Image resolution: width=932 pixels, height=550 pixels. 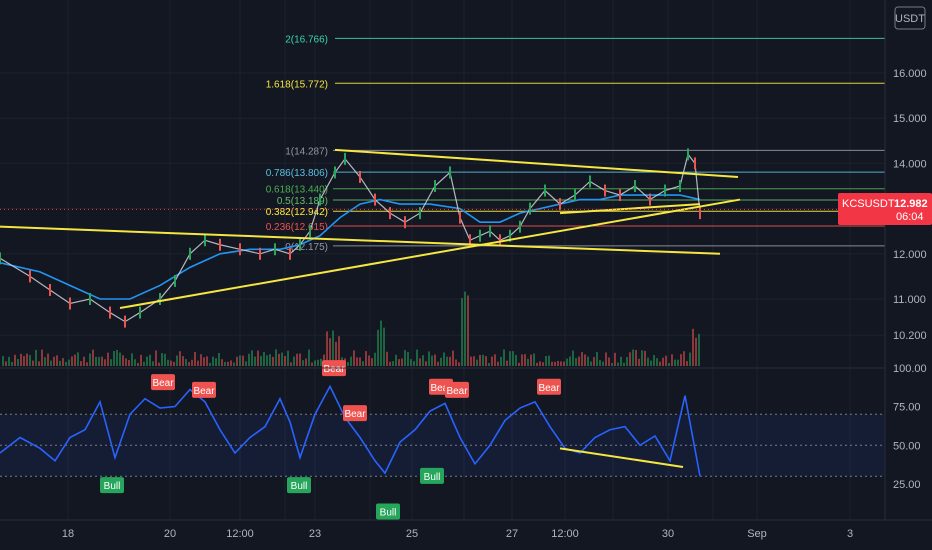 What do you see at coordinates (170, 534) in the screenshot?
I see `time-axis-tick: 20` at bounding box center [170, 534].